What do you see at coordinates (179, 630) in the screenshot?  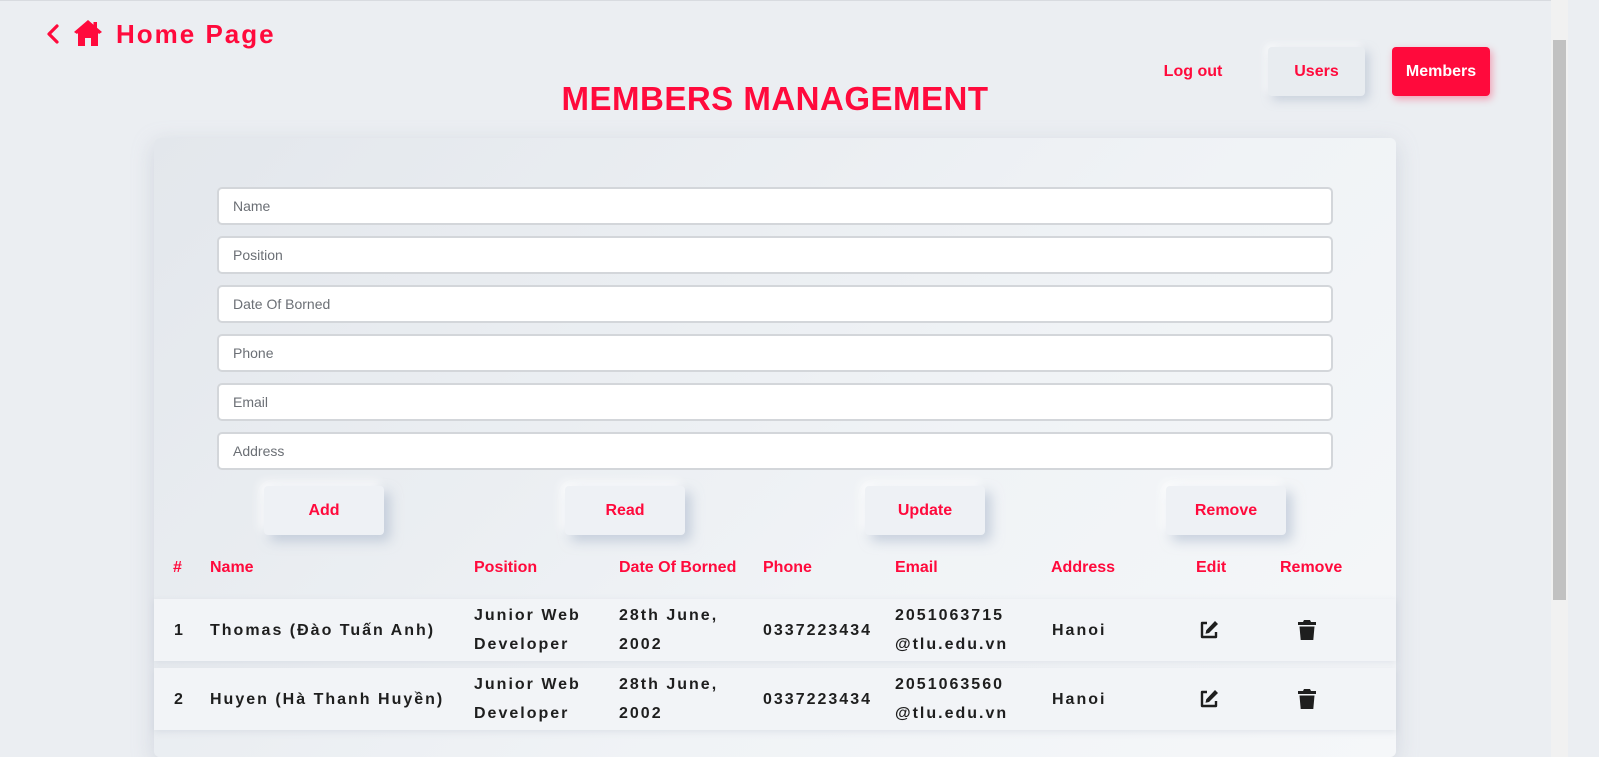 I see `row-number: 1` at bounding box center [179, 630].